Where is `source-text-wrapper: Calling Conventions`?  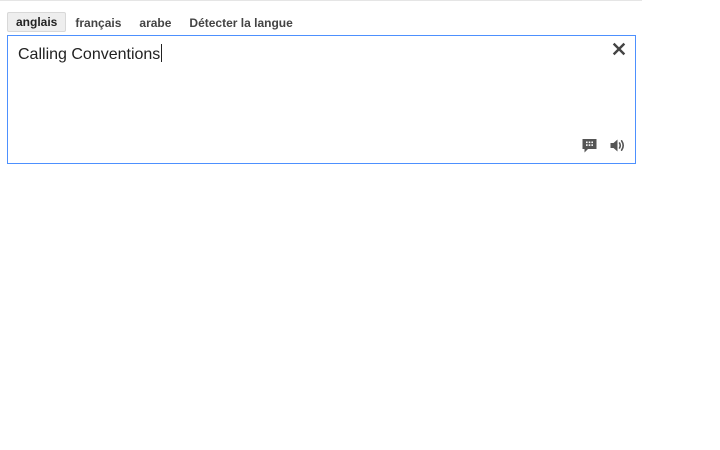 source-text-wrapper: Calling Conventions is located at coordinates (90, 54).